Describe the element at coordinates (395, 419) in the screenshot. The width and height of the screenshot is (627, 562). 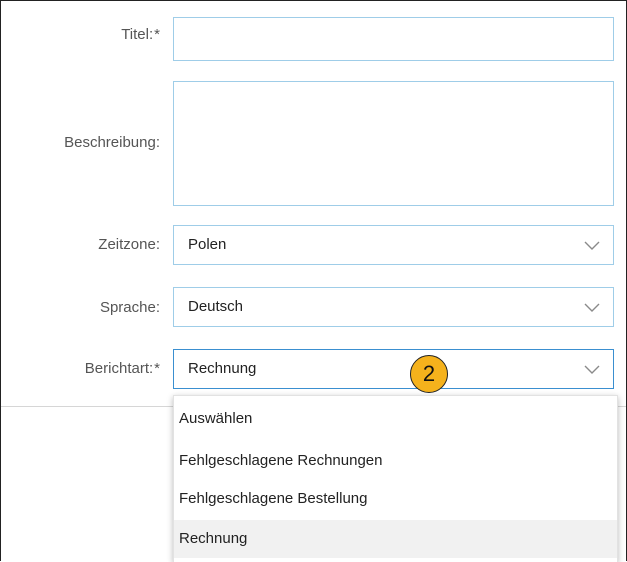
I see `dropdown-option: Auswählen` at that location.